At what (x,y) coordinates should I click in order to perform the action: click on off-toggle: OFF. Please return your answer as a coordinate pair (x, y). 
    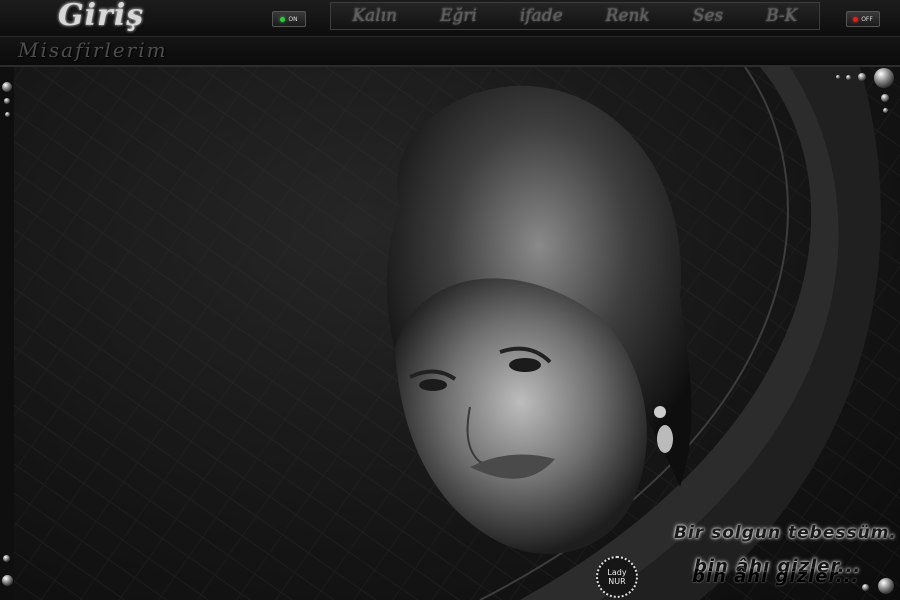
    Looking at the image, I should click on (863, 19).